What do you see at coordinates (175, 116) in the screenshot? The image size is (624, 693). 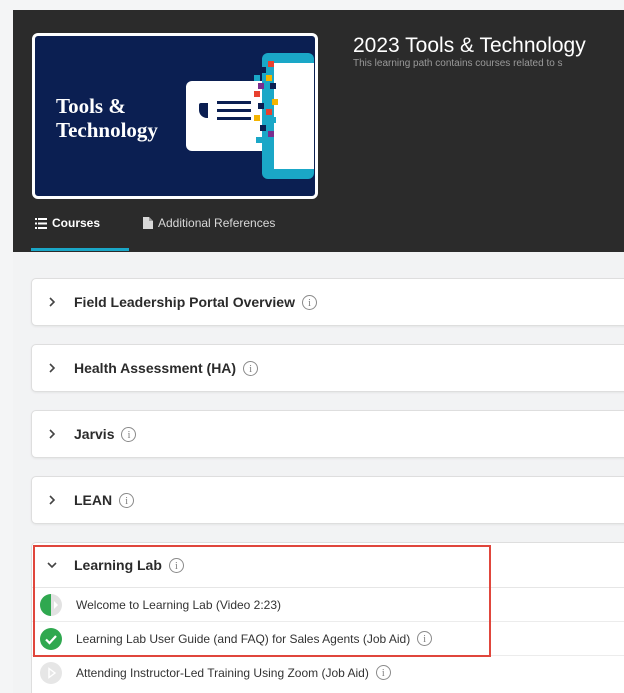 I see `learning-path-thumbnail: Tools & Technology` at bounding box center [175, 116].